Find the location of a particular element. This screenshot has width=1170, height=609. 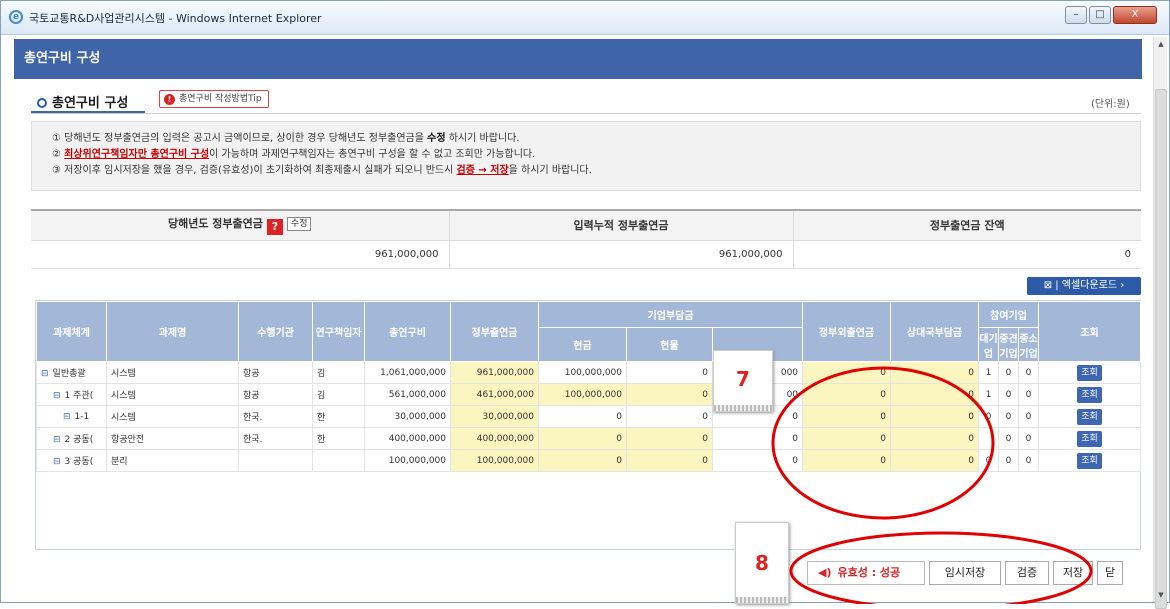

cell-researcher: 한 is located at coordinates (338, 416).